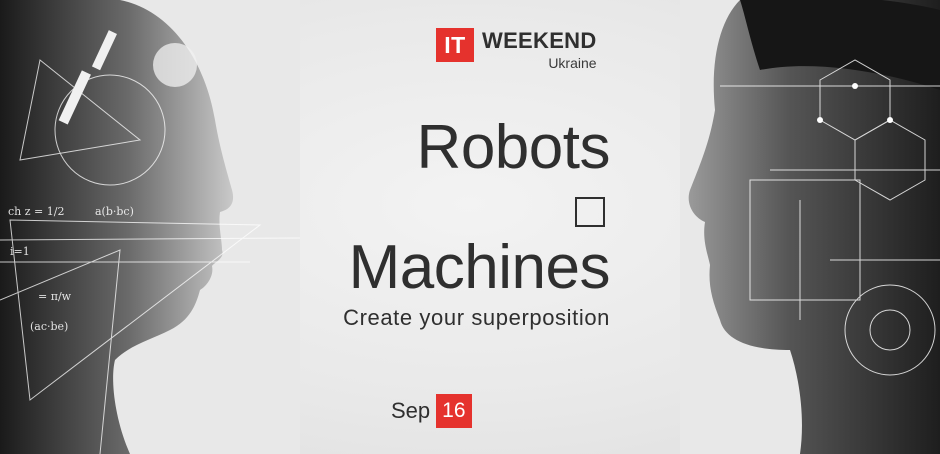 The image size is (940, 454). Describe the element at coordinates (411, 410) in the screenshot. I see `date-month: Sep` at that location.